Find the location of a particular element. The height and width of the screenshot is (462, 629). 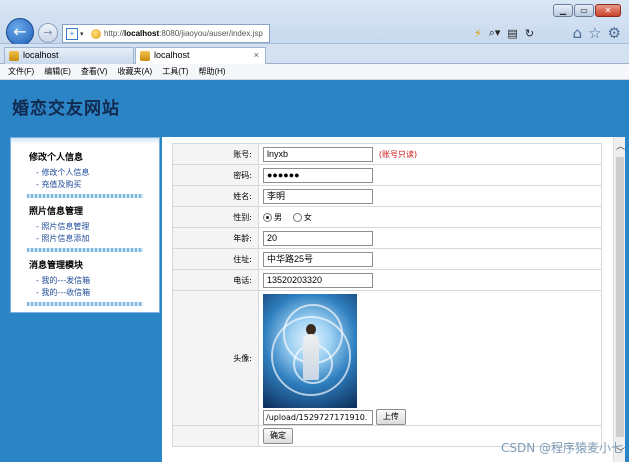

form-row-address: 住址: 中华路25号 is located at coordinates (387, 259).